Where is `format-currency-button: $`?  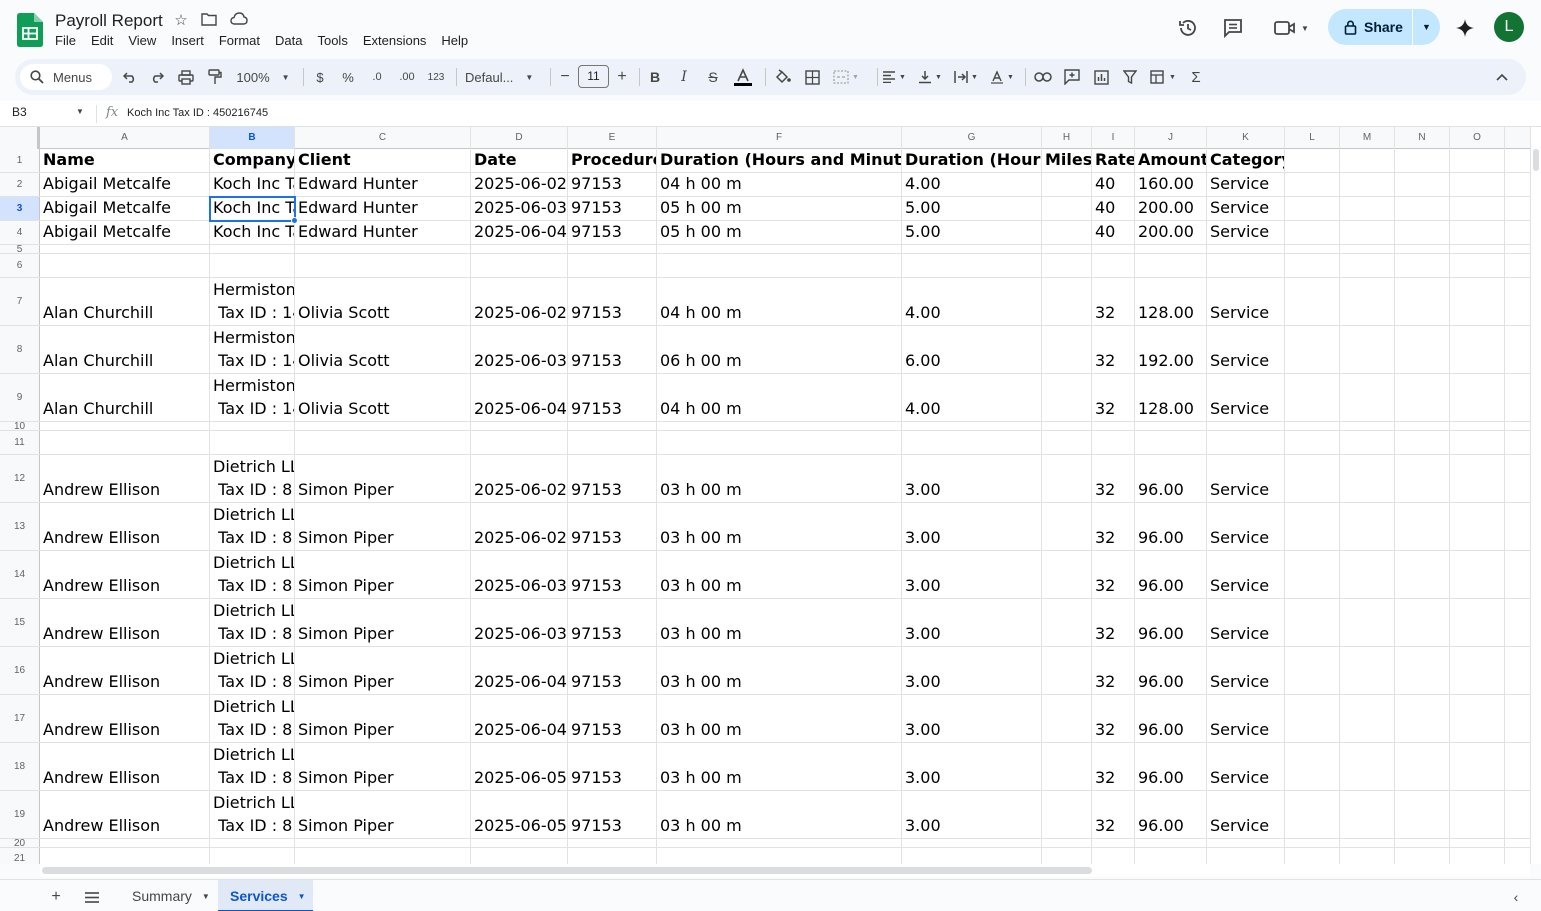 format-currency-button: $ is located at coordinates (320, 77).